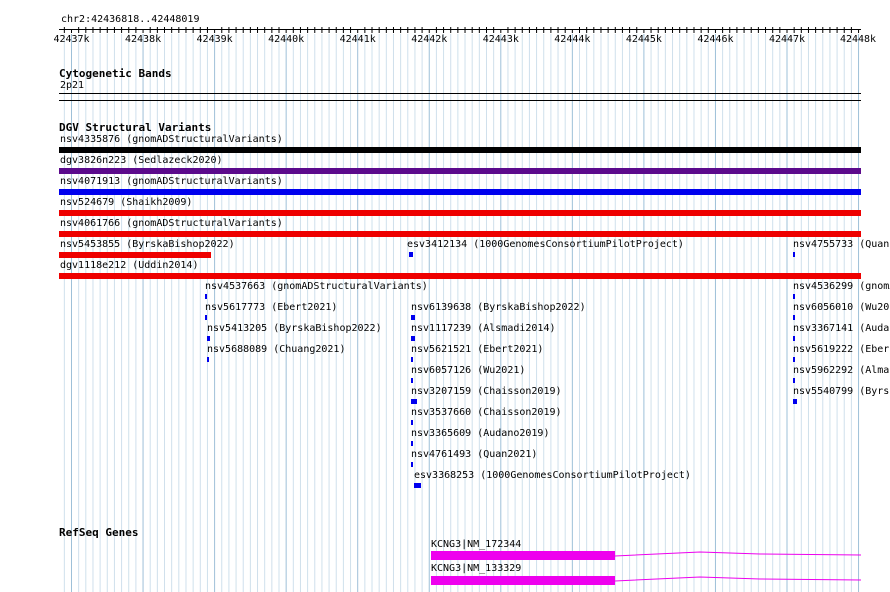  What do you see at coordinates (738, 566) in the screenshot?
I see `gene-introns` at bounding box center [738, 566].